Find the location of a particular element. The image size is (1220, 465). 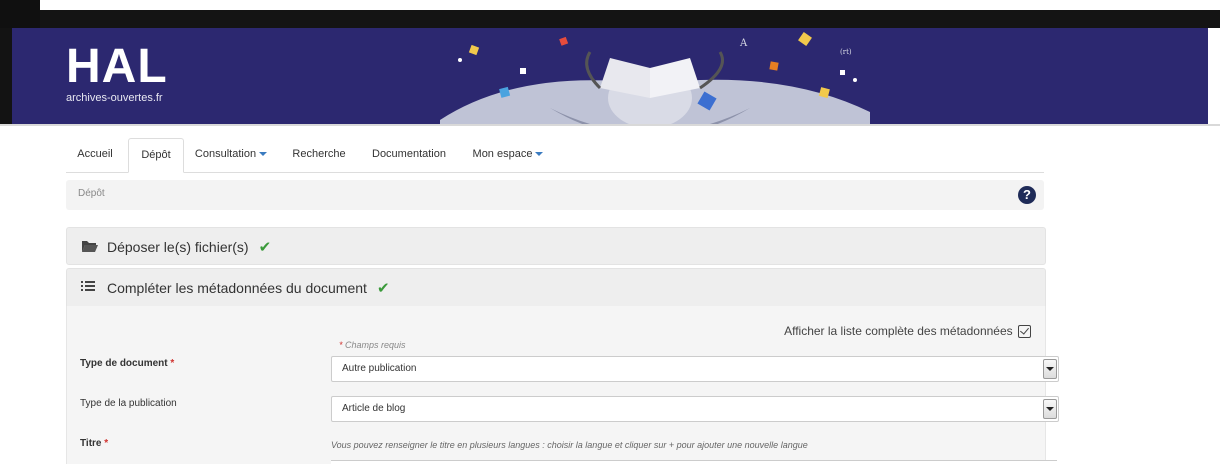

tab-consultation: Consultation is located at coordinates (231, 154).